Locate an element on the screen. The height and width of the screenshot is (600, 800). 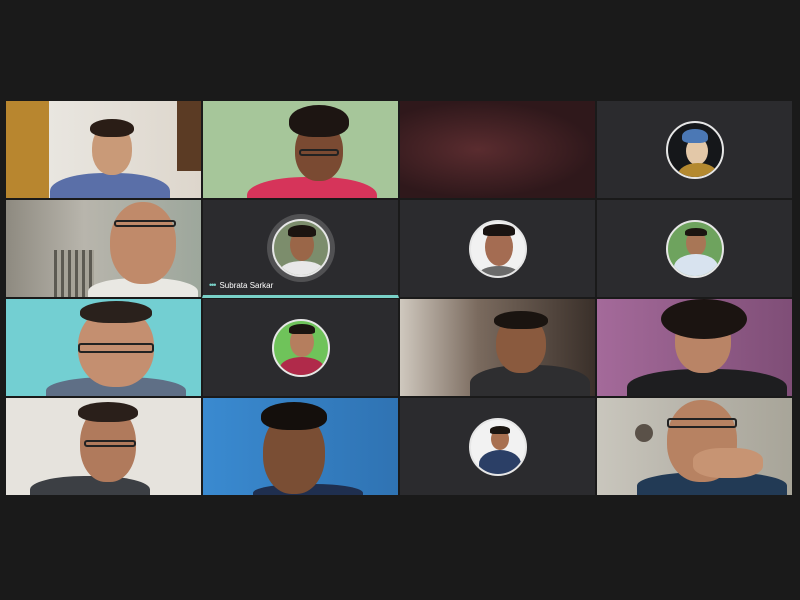
picture-frame is located at coordinates (189, 136).